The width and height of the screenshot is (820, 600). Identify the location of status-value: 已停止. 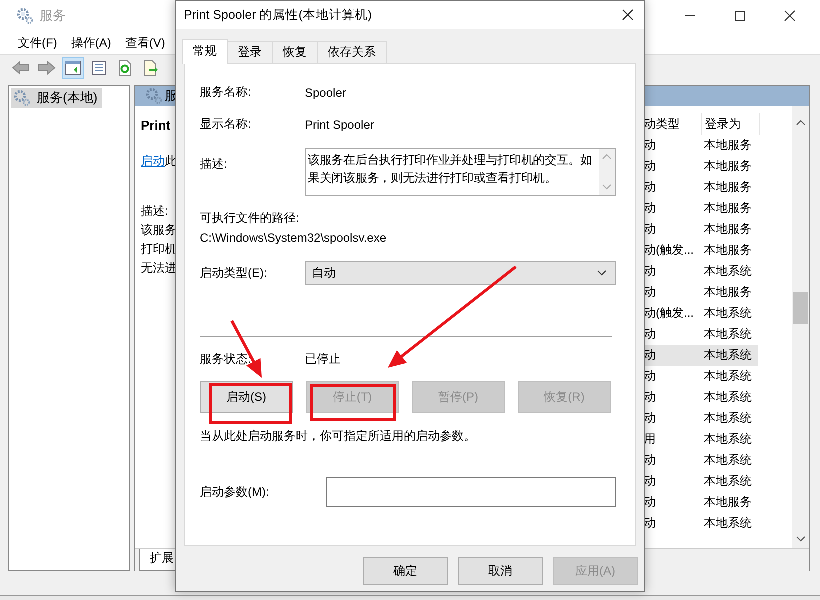
(323, 359).